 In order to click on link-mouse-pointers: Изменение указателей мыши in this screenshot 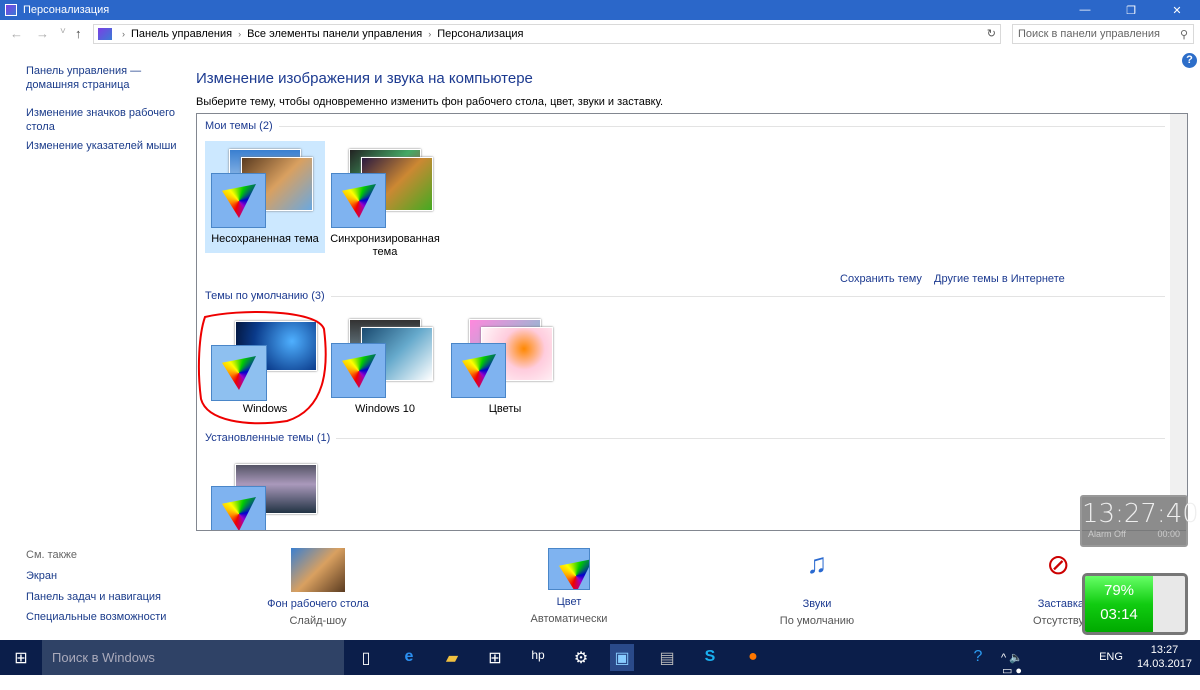, I will do `click(101, 146)`.